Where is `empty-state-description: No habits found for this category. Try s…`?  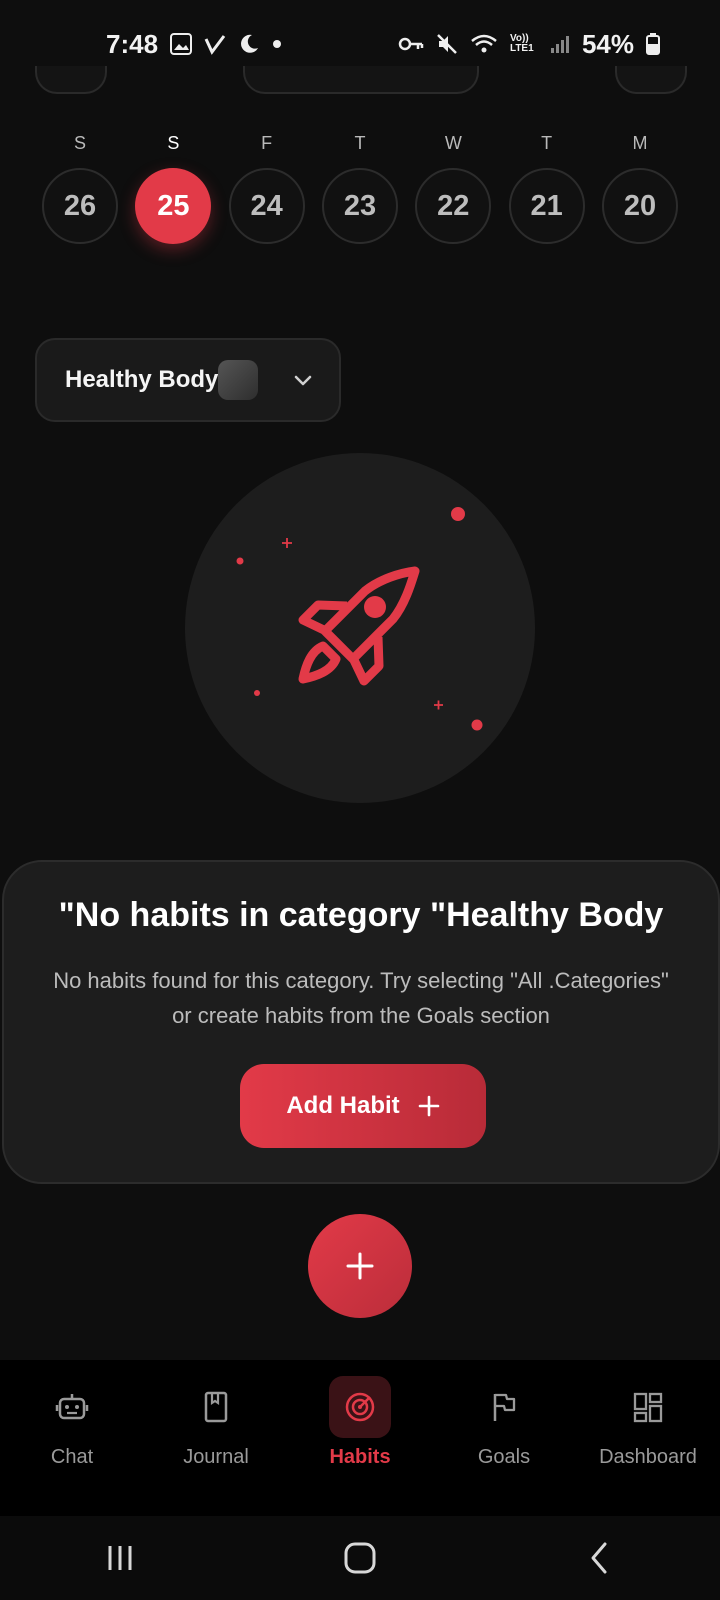 empty-state-description: No habits found for this category. Try s… is located at coordinates (361, 998).